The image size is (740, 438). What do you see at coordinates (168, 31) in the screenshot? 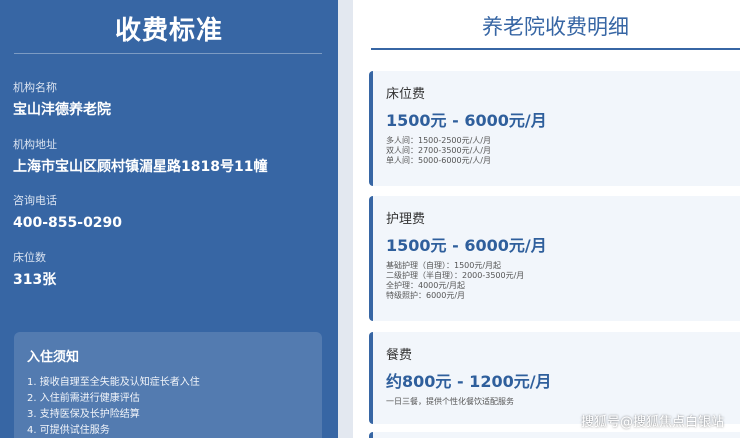
I see `panel-title: 收费标准` at bounding box center [168, 31].